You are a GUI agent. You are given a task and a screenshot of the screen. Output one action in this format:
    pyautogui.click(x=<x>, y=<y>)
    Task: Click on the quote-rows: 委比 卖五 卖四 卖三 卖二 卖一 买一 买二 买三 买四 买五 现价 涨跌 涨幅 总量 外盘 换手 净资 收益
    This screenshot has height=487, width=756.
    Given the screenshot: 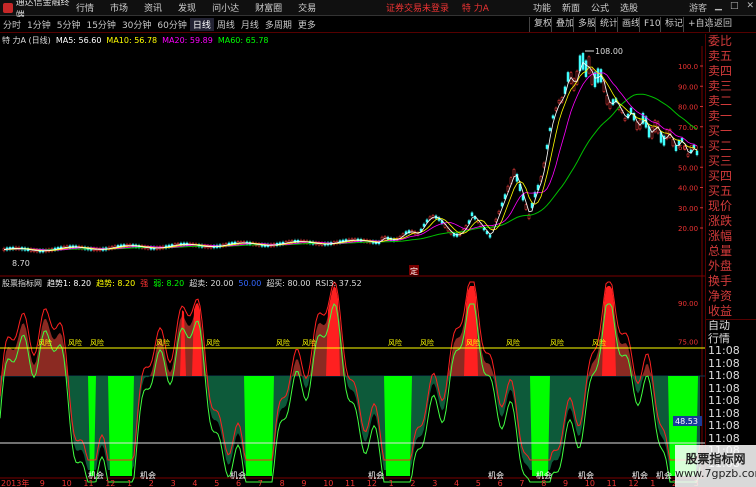 What is the action you would take?
    pyautogui.click(x=731, y=176)
    